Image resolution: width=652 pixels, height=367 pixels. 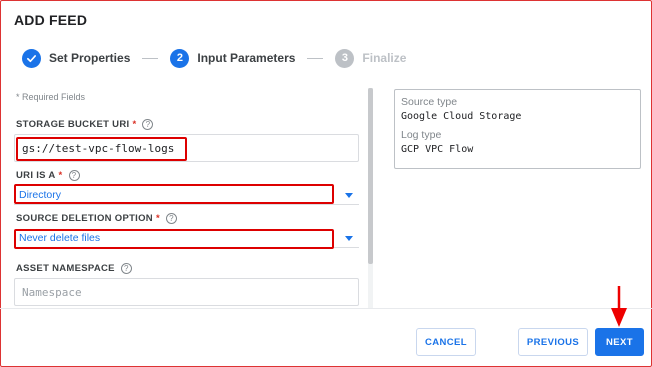 I want to click on cancel-button: CANCEL, so click(x=446, y=342).